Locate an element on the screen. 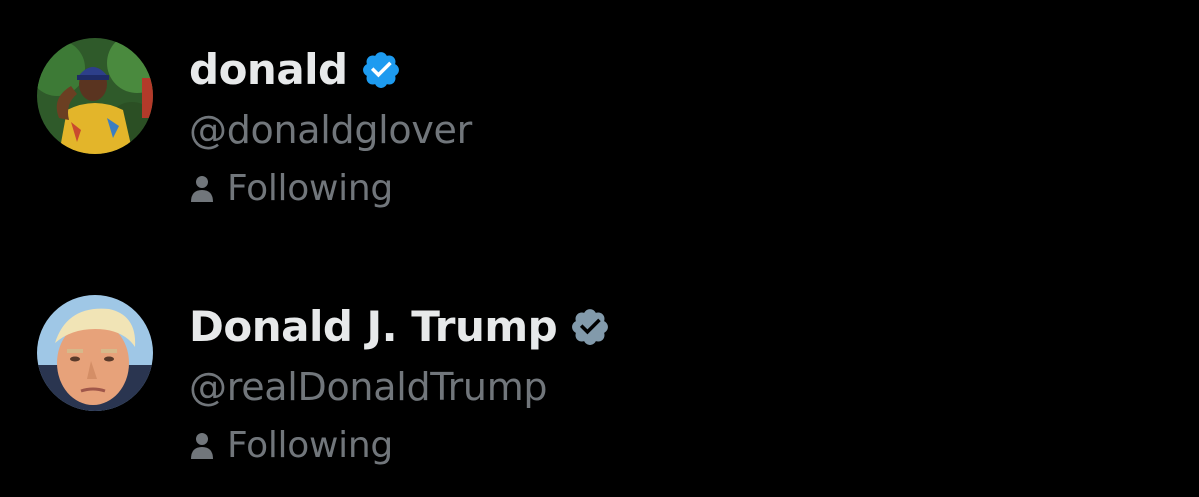 Image resolution: width=1199 pixels, height=497 pixels. username-handle: @donaldglover is located at coordinates (330, 130).